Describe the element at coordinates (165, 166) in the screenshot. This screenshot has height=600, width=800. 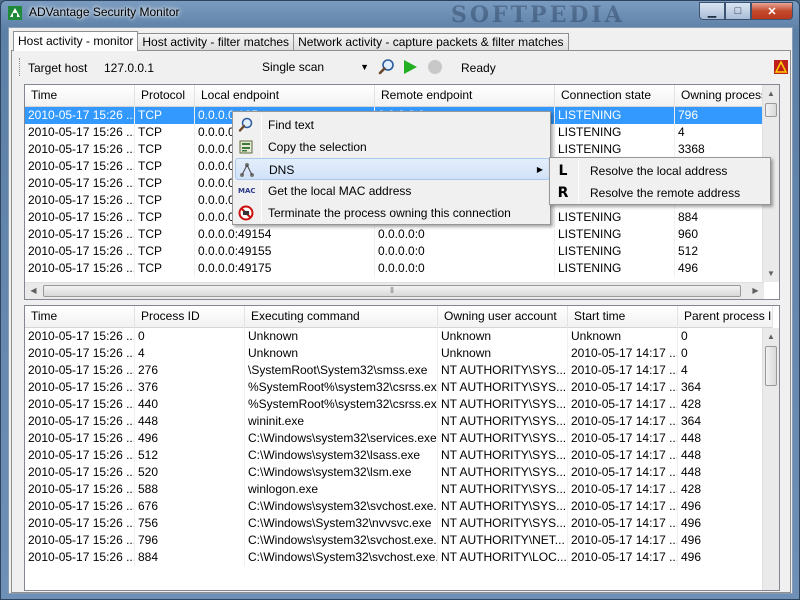
I see `table-cell: TCP` at that location.